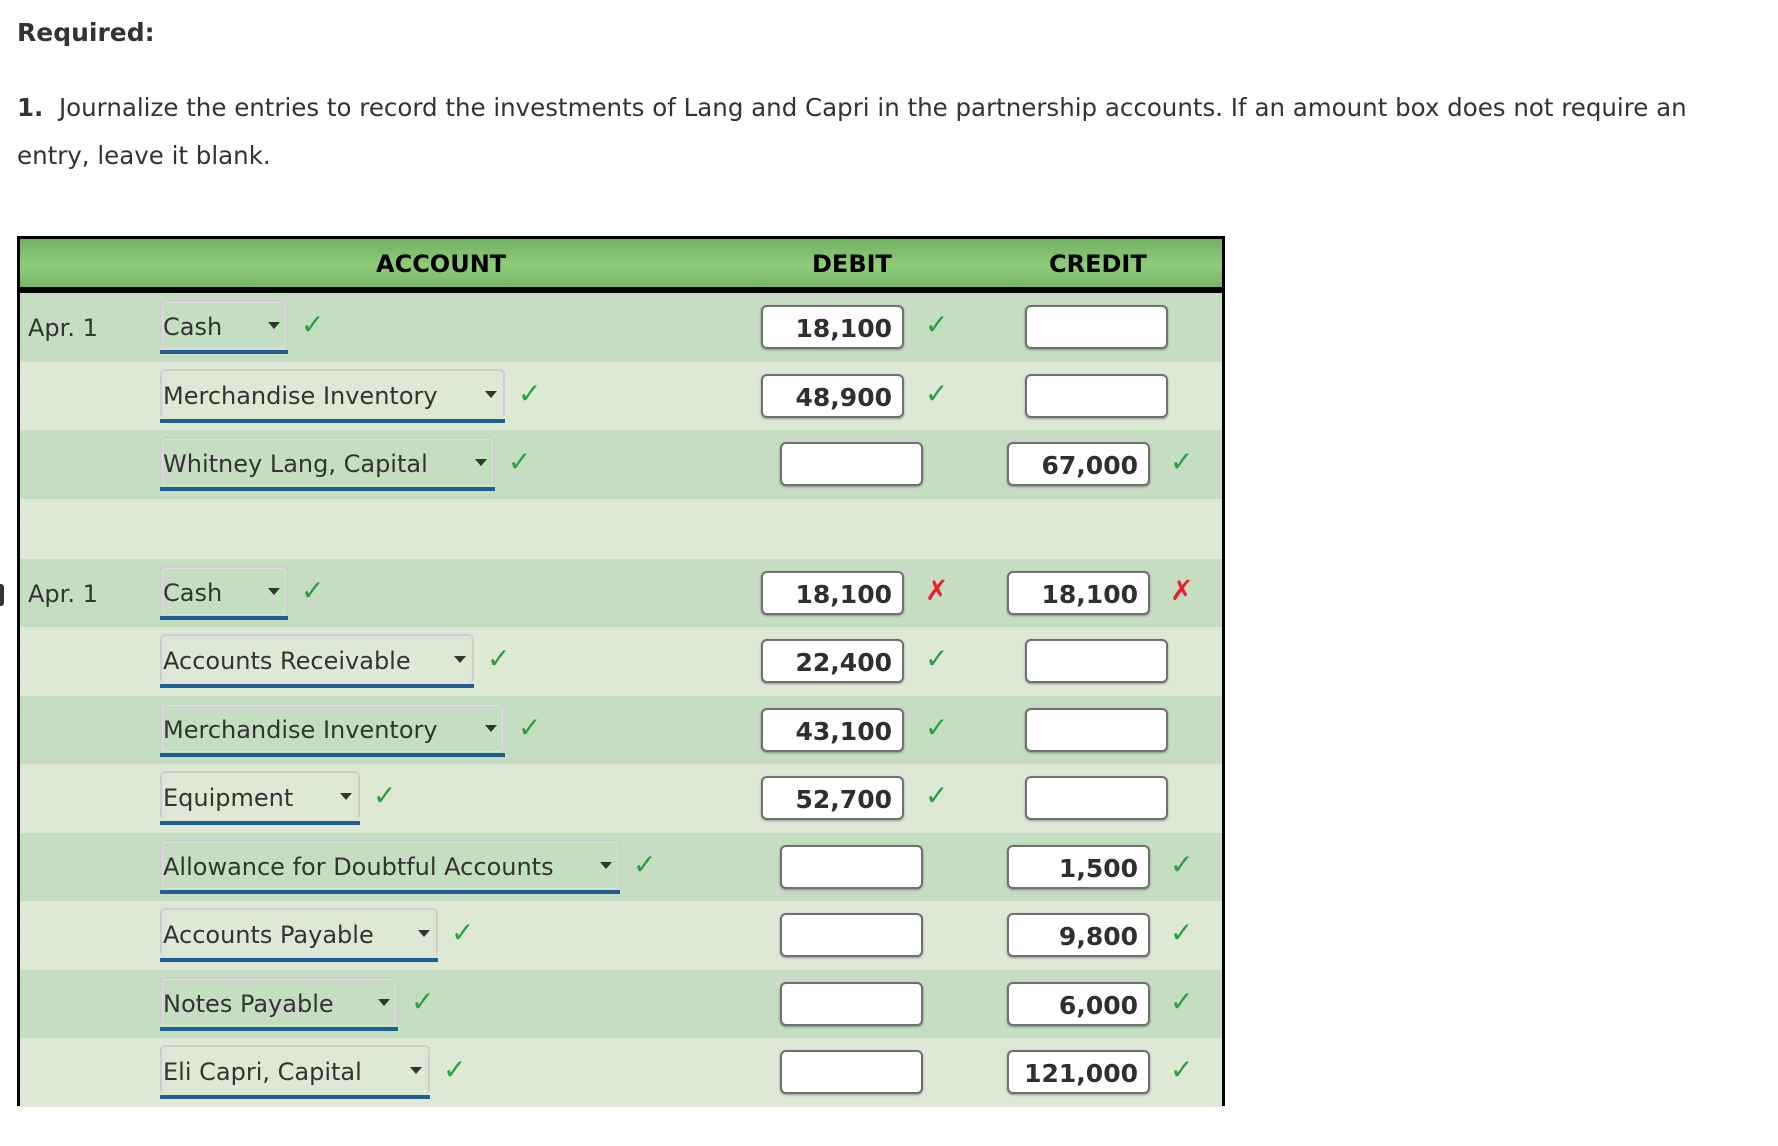 The height and width of the screenshot is (1146, 1778). I want to click on spacer-row, so click(621, 528).